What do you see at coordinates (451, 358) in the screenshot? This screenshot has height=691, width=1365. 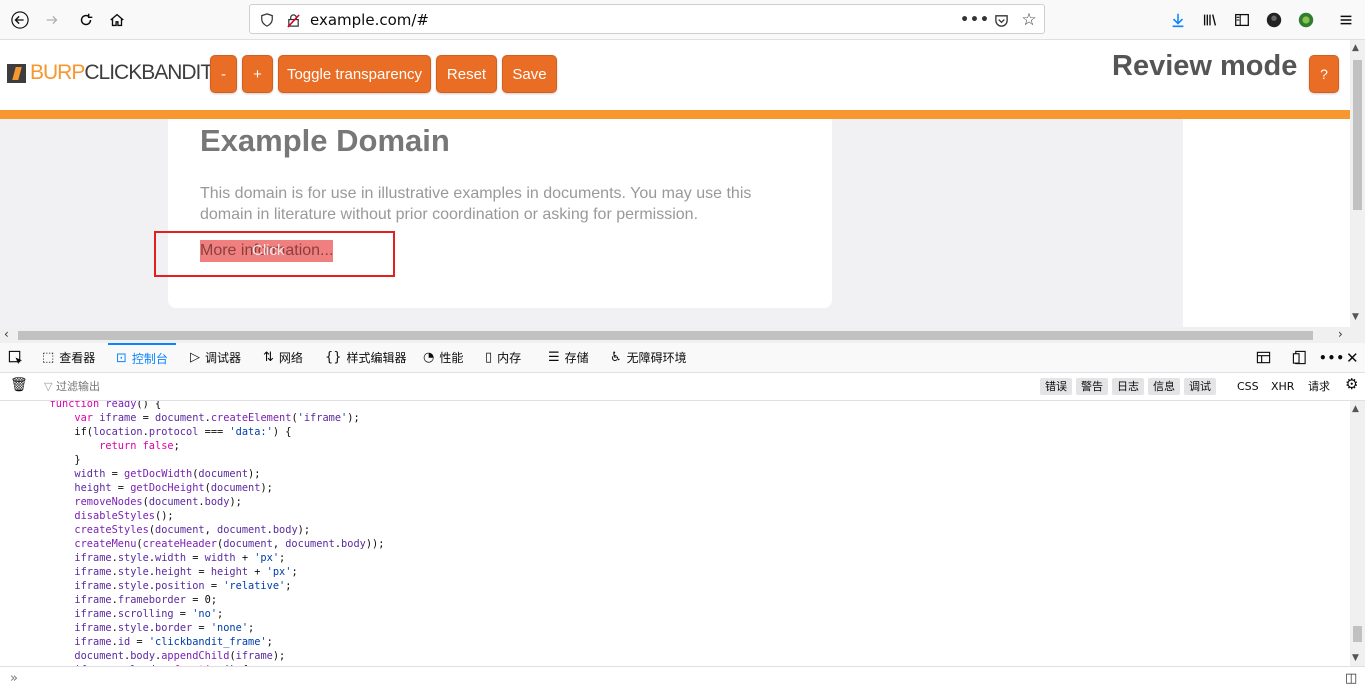 I see `tab-label: 性能` at bounding box center [451, 358].